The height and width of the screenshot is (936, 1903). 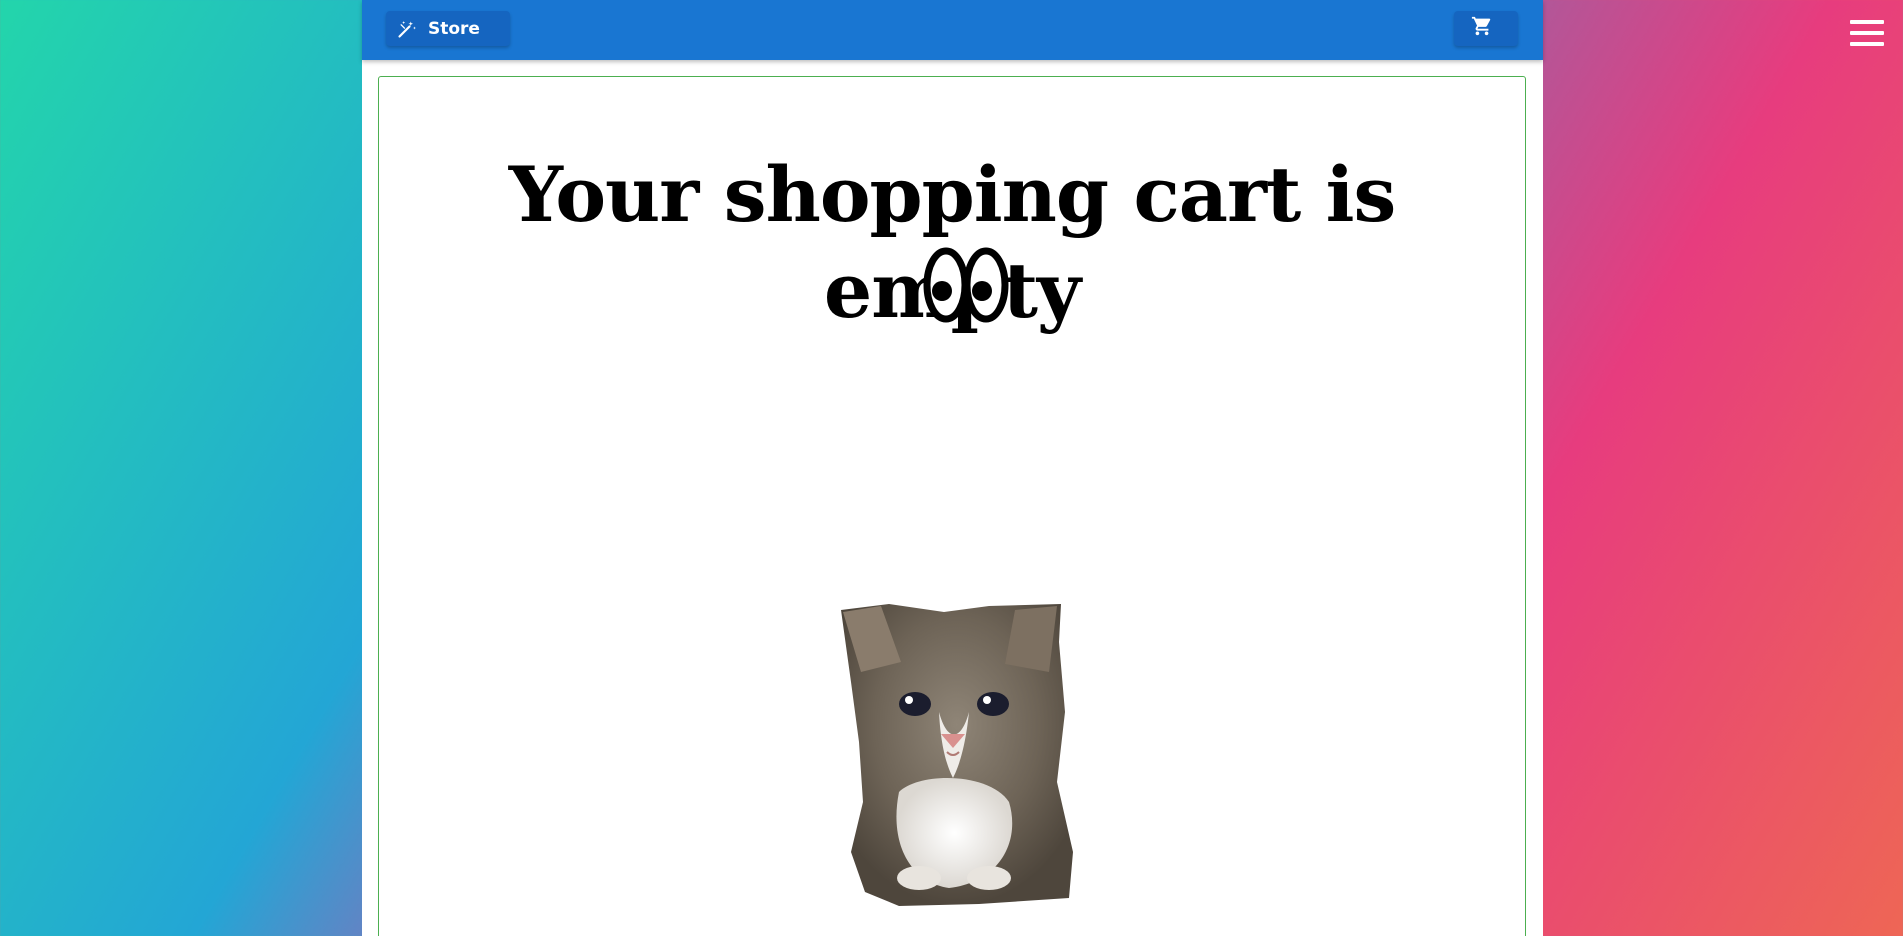 What do you see at coordinates (1482, 28) in the screenshot?
I see `shopping-cart-icon` at bounding box center [1482, 28].